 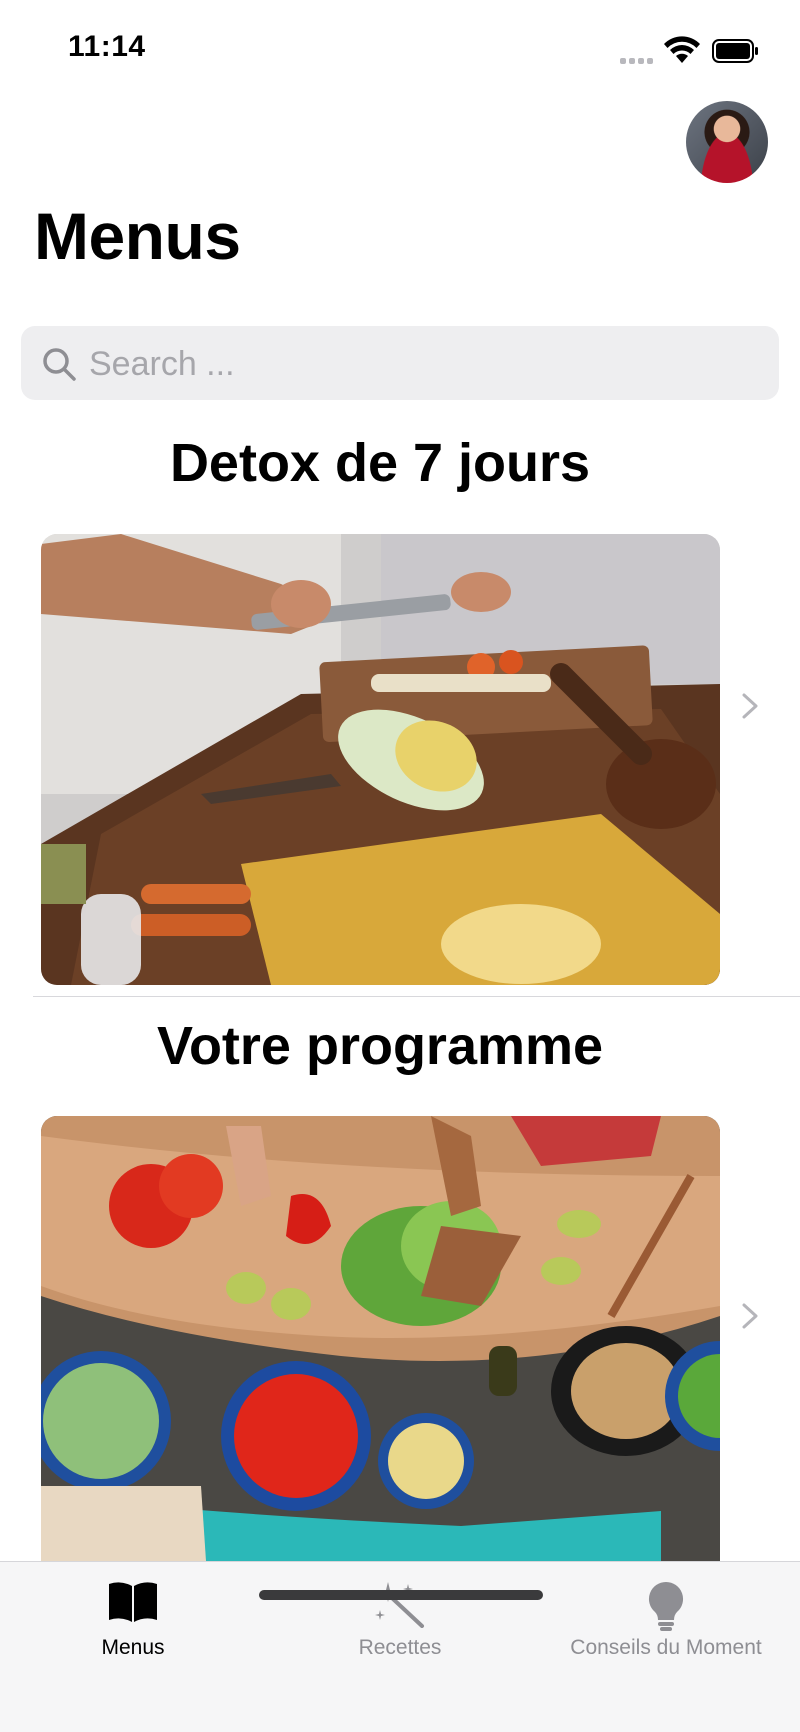 I want to click on tab-bar: Menus Recettes Conseils du Moment, so click(x=400, y=1646).